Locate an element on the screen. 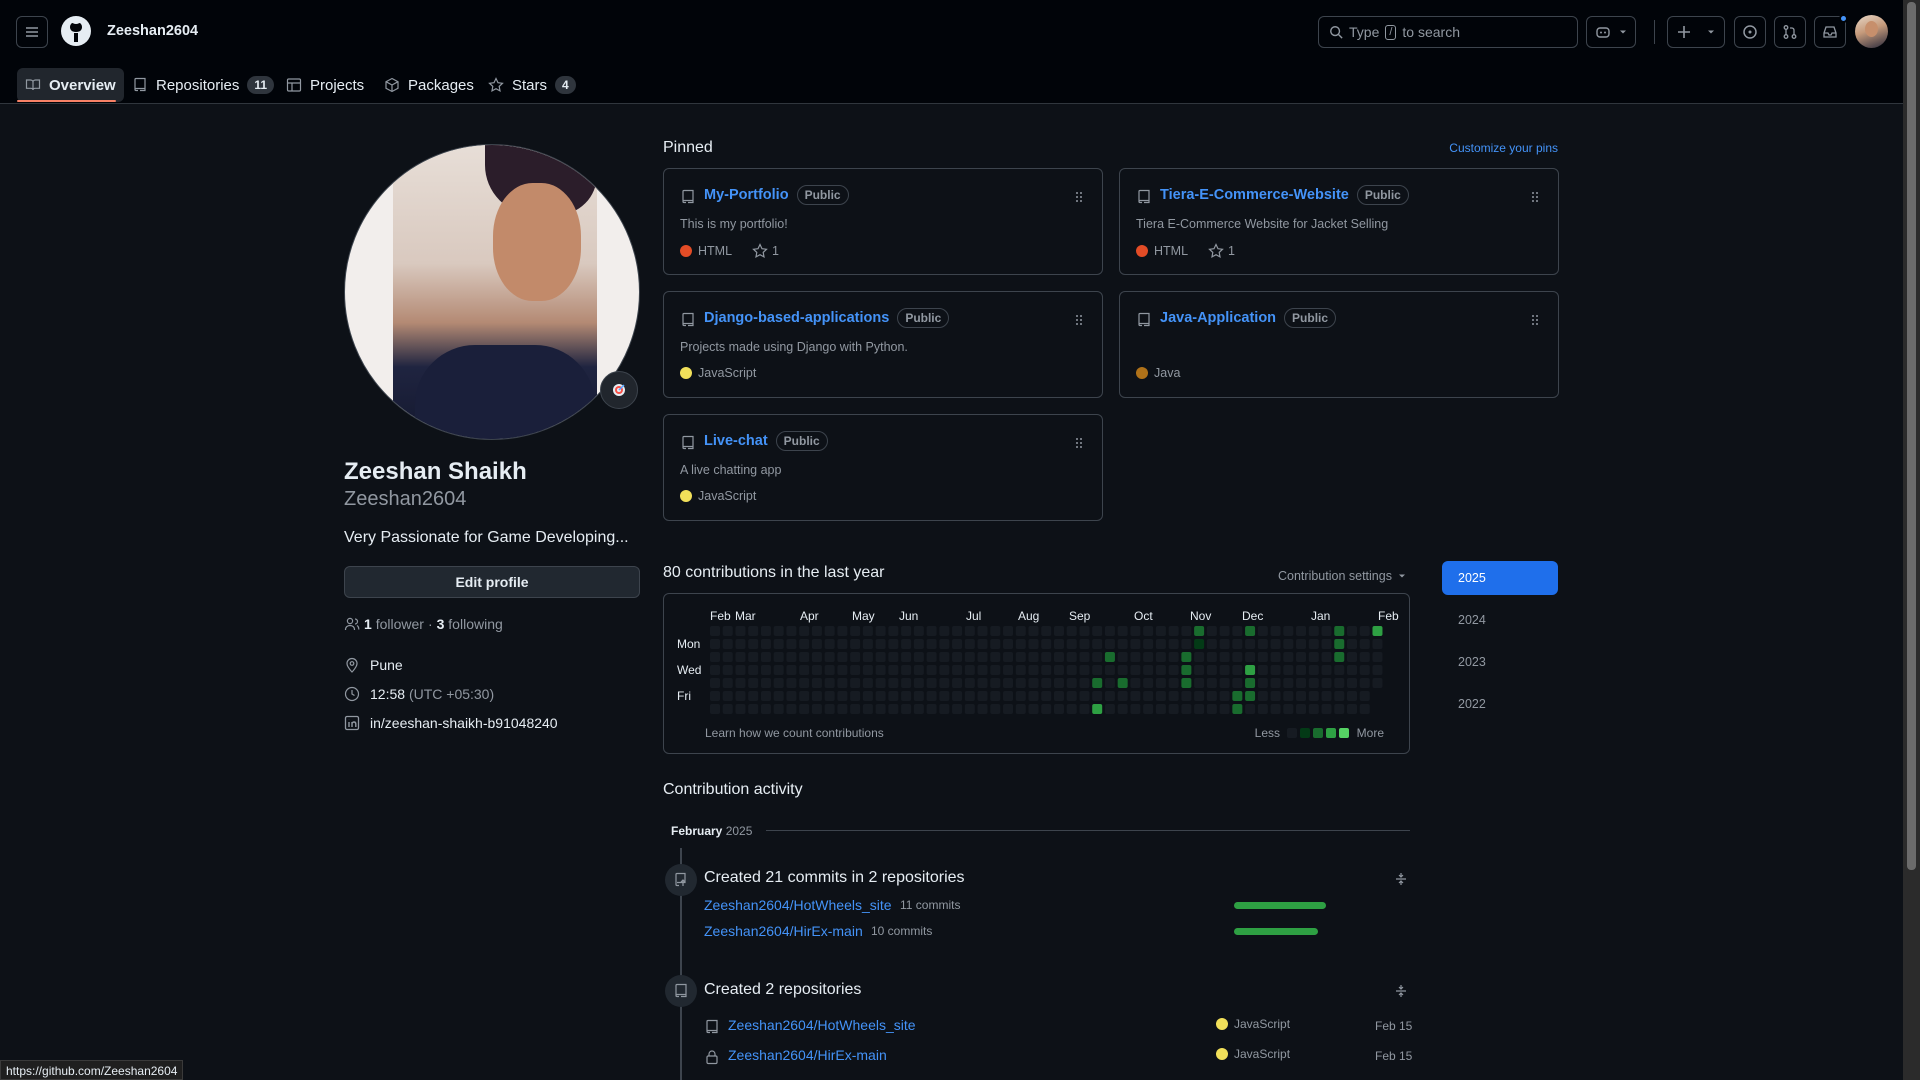 The height and width of the screenshot is (1080, 1920). inbox-button is located at coordinates (1831, 31).